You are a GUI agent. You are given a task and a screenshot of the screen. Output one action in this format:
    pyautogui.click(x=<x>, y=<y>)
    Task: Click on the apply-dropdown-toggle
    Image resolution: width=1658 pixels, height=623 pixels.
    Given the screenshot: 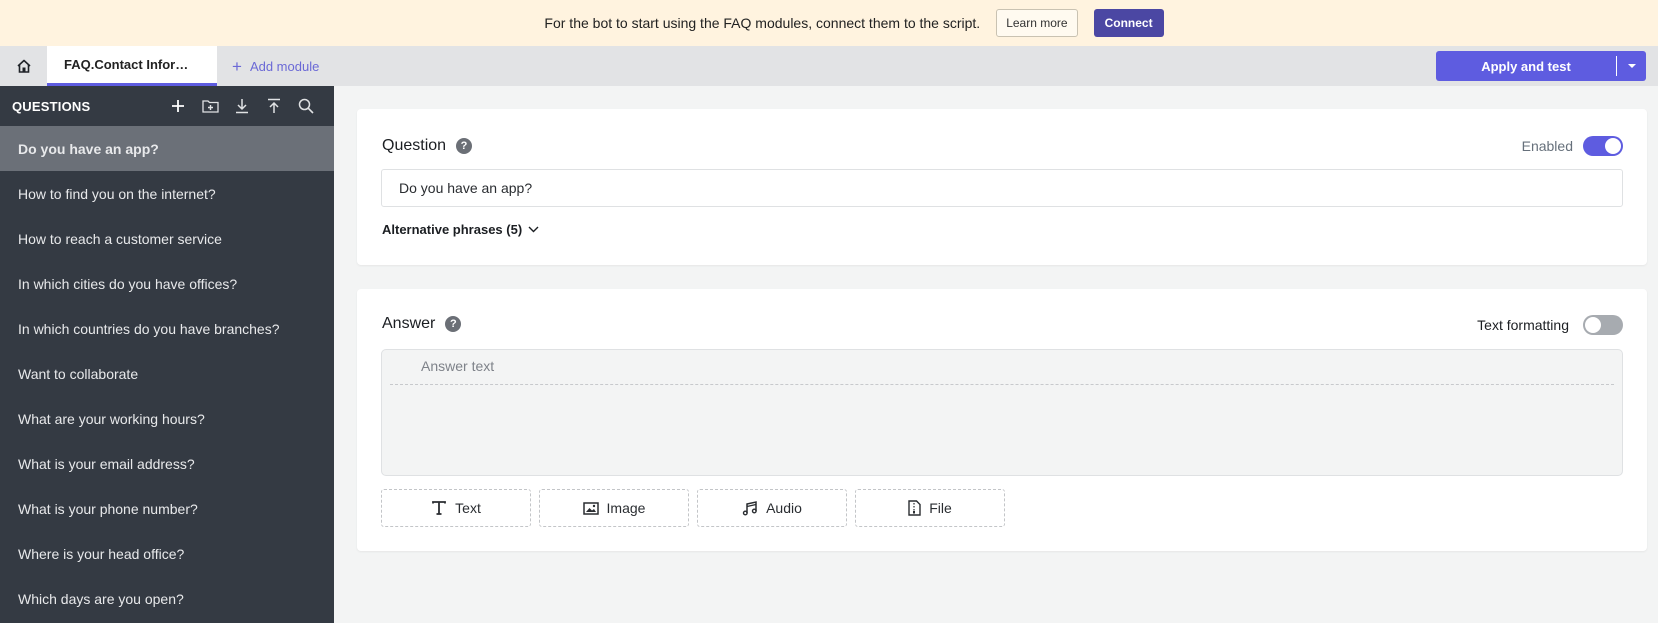 What is the action you would take?
    pyautogui.click(x=1631, y=66)
    